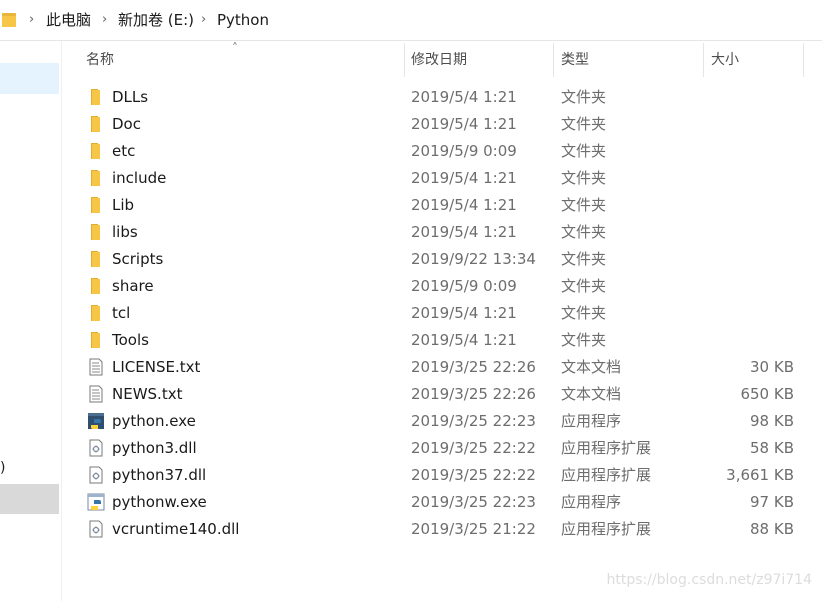  I want to click on file-size: 88 KB, so click(772, 529).